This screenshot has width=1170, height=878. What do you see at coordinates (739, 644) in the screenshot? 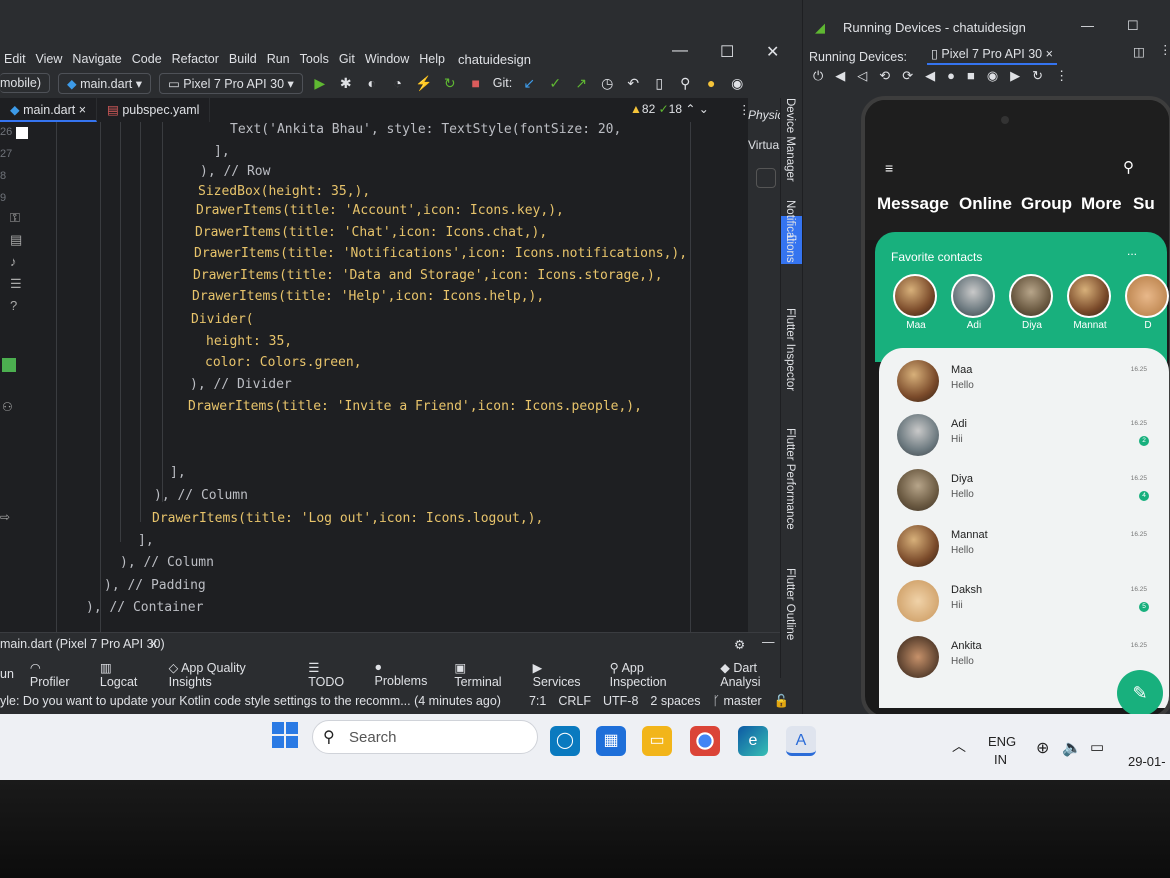
I see `settings-gear-icon: ⚙` at bounding box center [739, 644].